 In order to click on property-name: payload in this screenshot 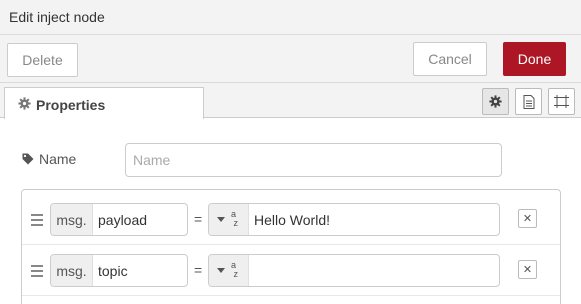, I will do `click(123, 220)`.